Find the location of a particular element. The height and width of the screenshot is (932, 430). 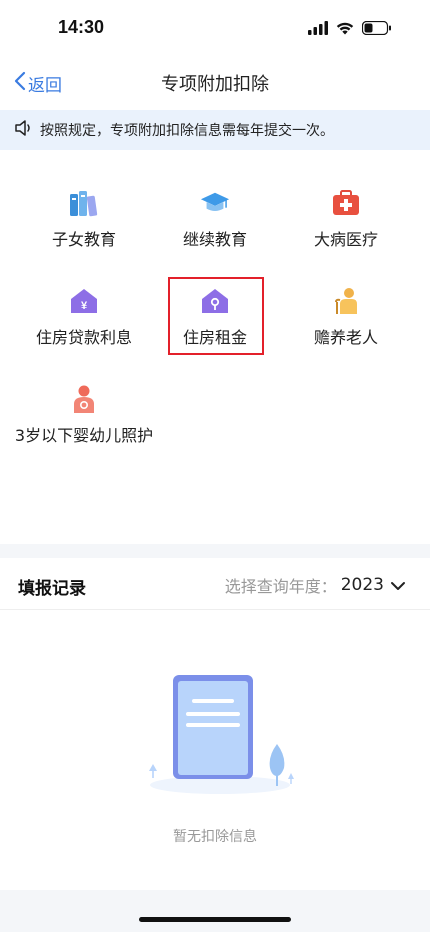

wifi-icon is located at coordinates (345, 29).